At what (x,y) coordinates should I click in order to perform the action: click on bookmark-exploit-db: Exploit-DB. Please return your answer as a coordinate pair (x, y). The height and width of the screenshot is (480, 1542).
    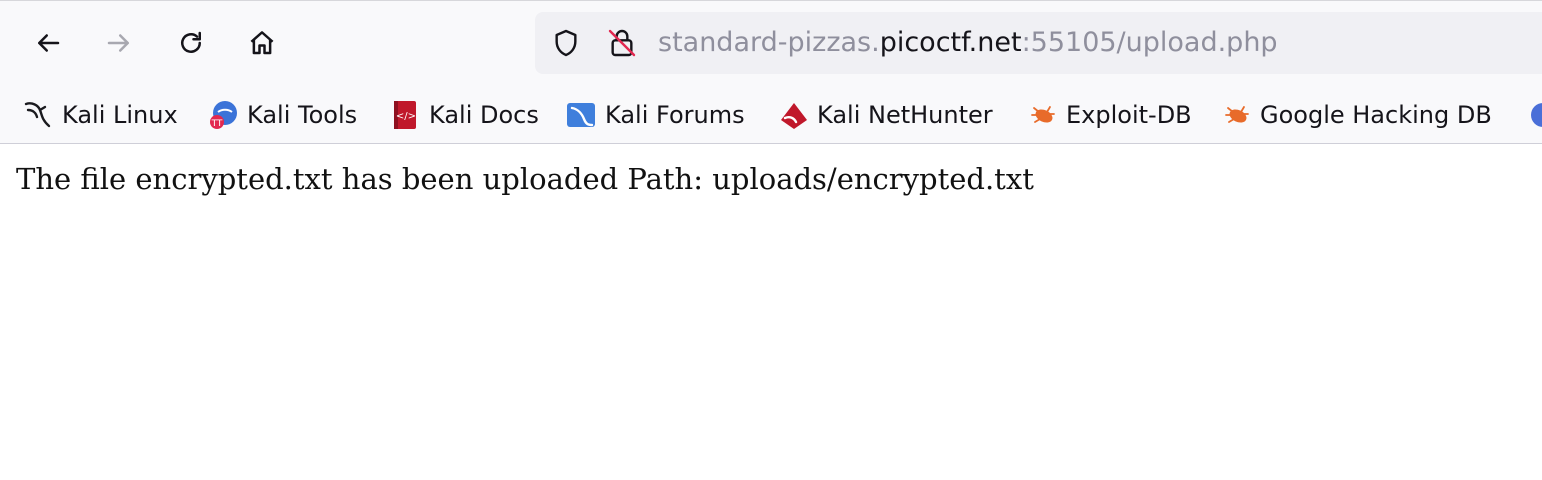
    Looking at the image, I should click on (1109, 115).